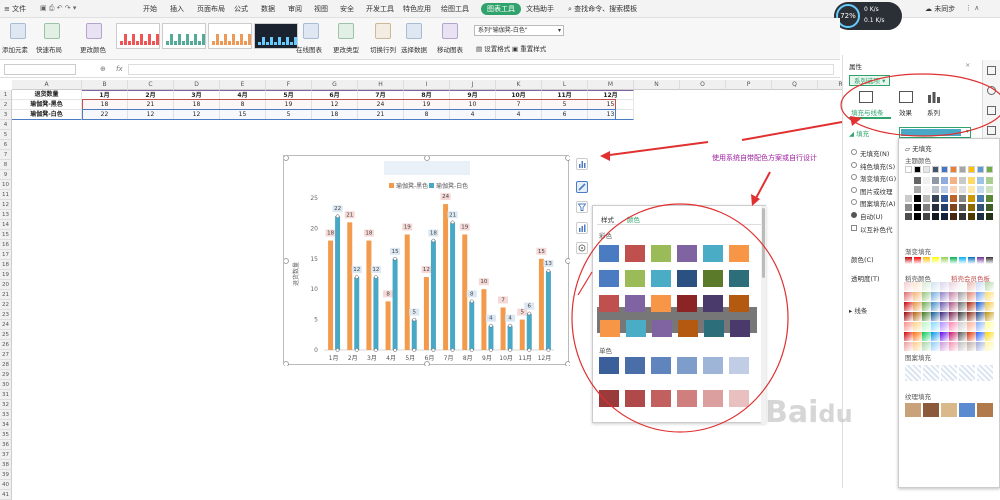  What do you see at coordinates (503, 300) in the screenshot?
I see `data-label: 7` at bounding box center [503, 300].